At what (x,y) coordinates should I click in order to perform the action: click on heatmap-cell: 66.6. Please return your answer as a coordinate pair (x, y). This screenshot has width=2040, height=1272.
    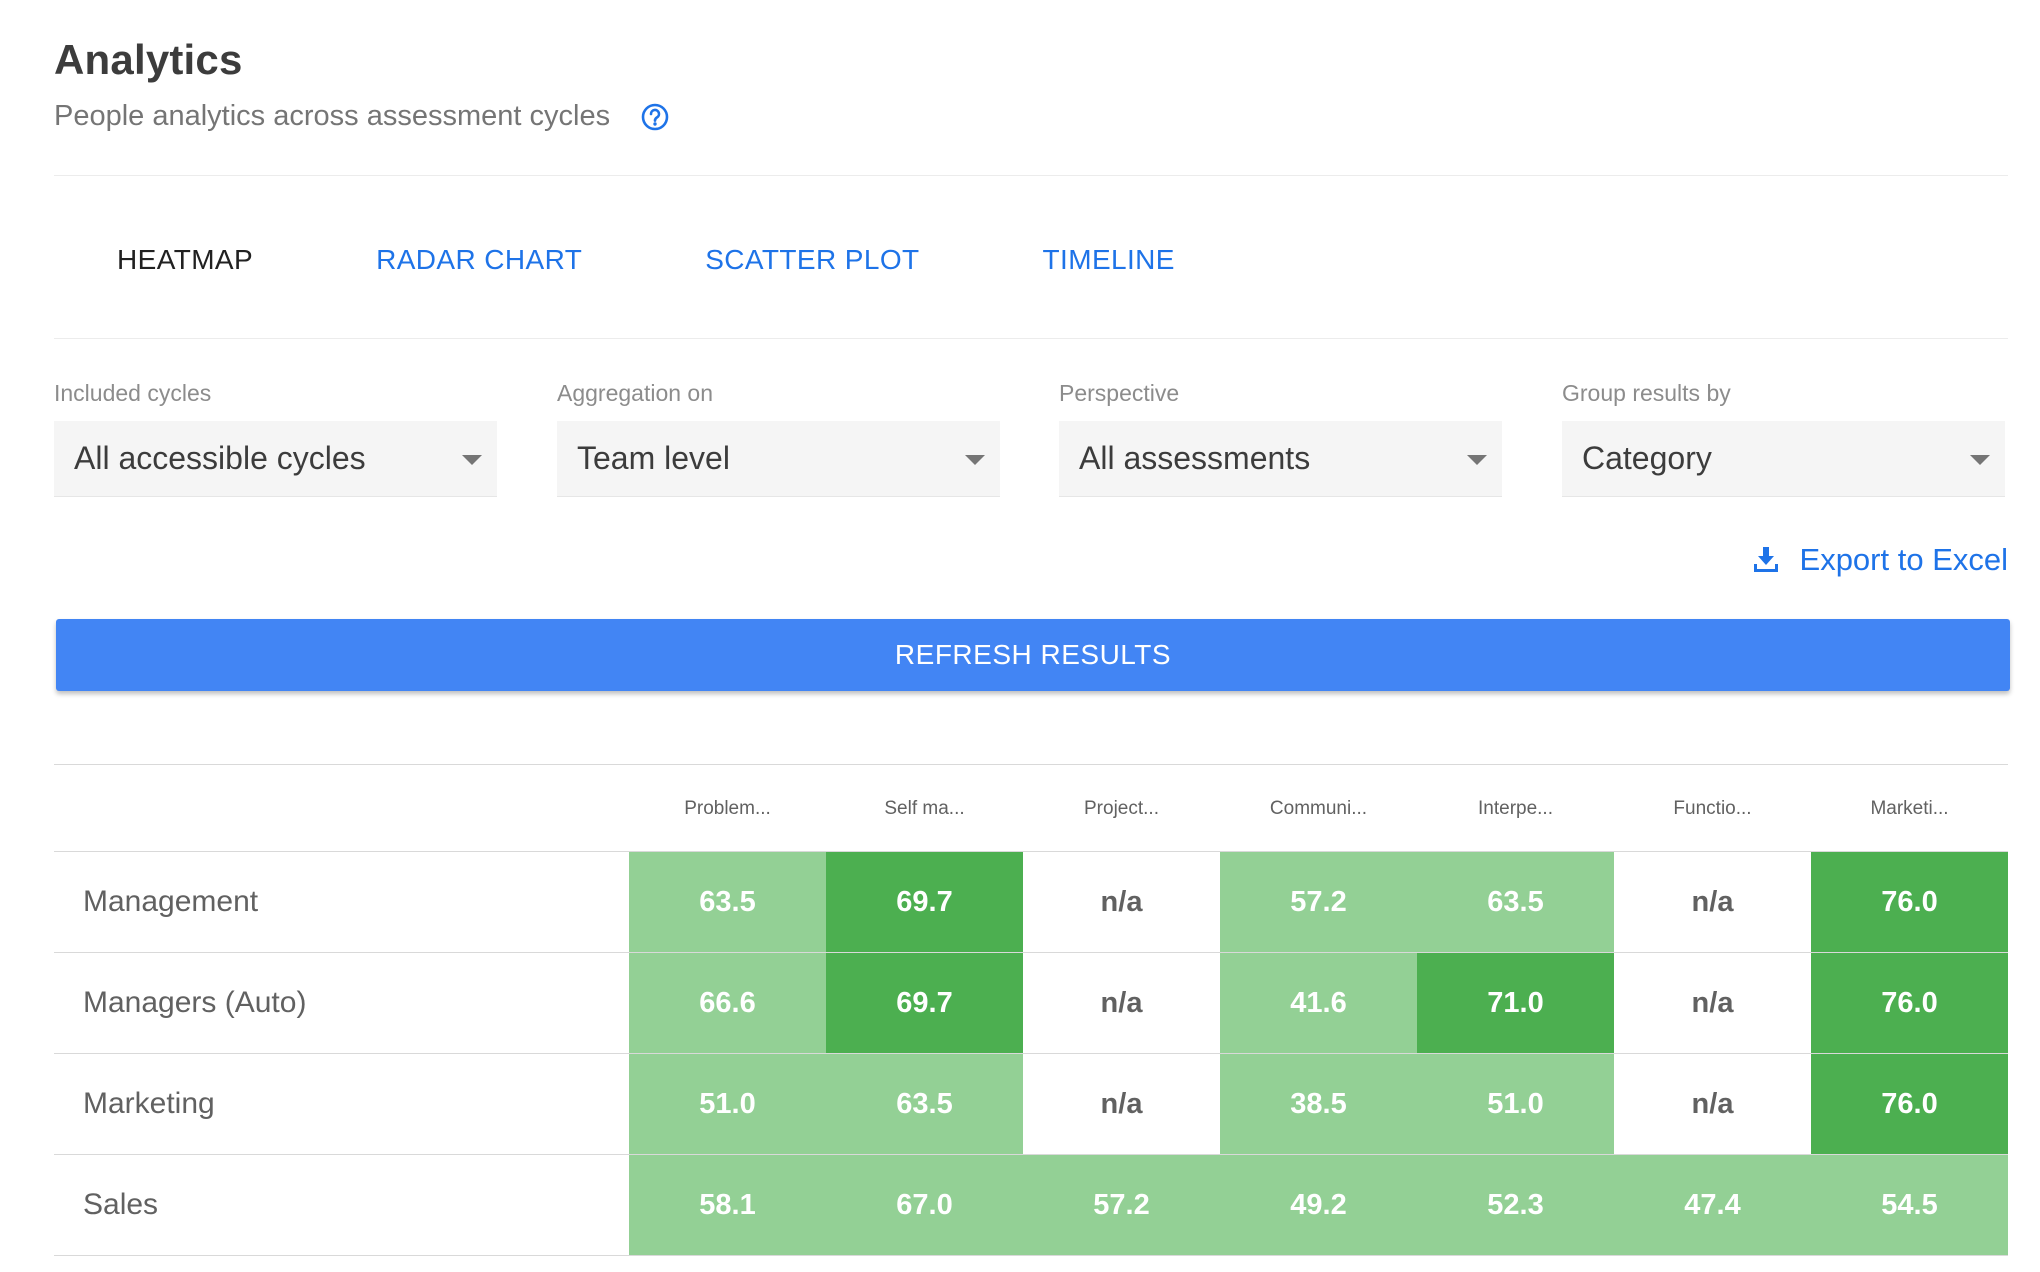
    Looking at the image, I should click on (727, 1003).